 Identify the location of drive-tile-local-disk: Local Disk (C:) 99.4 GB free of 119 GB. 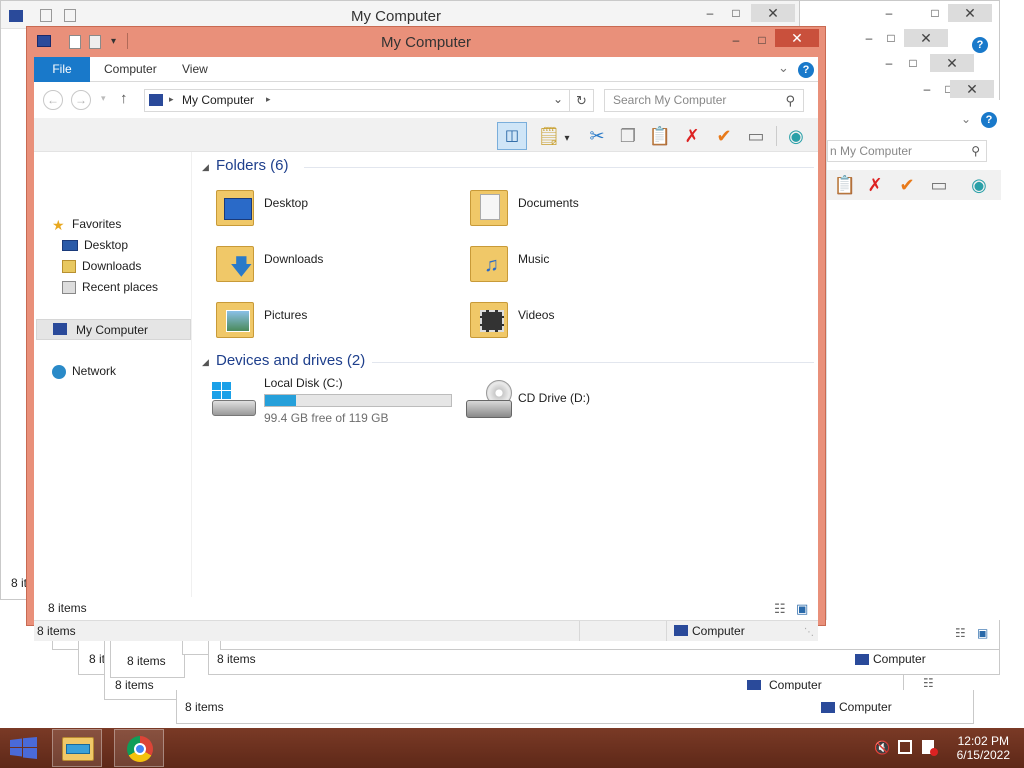
(337, 399).